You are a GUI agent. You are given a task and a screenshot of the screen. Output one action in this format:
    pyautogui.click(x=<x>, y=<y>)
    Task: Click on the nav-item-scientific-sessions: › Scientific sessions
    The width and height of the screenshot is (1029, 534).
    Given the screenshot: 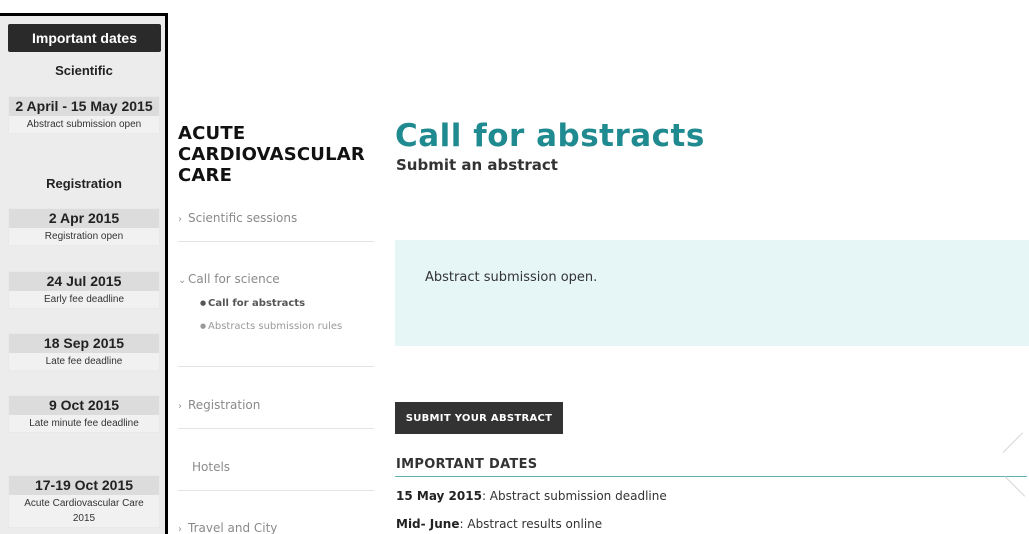 What is the action you would take?
    pyautogui.click(x=276, y=218)
    